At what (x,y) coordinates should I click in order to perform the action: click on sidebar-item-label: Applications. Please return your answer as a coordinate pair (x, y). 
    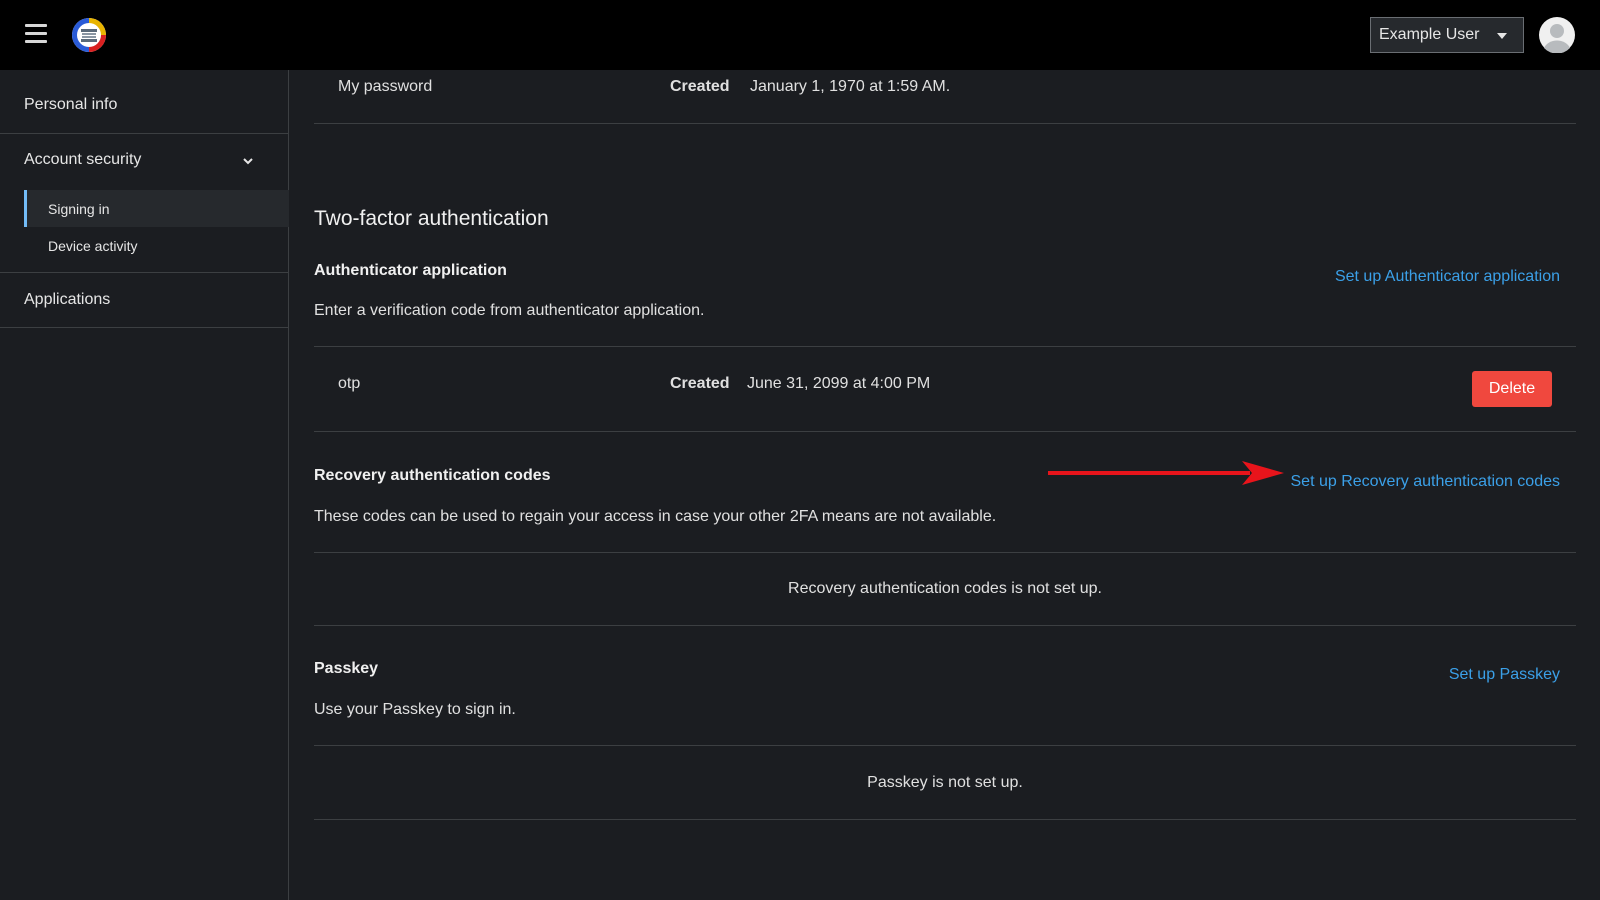
    Looking at the image, I should click on (67, 299).